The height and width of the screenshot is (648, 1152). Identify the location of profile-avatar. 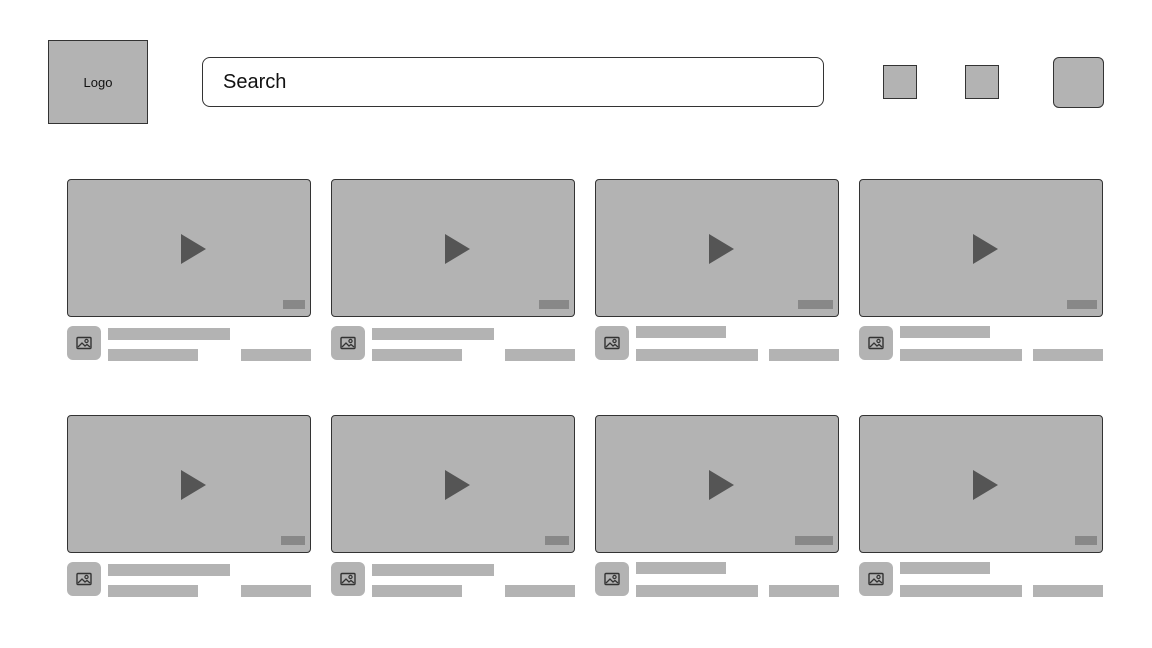
(1078, 82).